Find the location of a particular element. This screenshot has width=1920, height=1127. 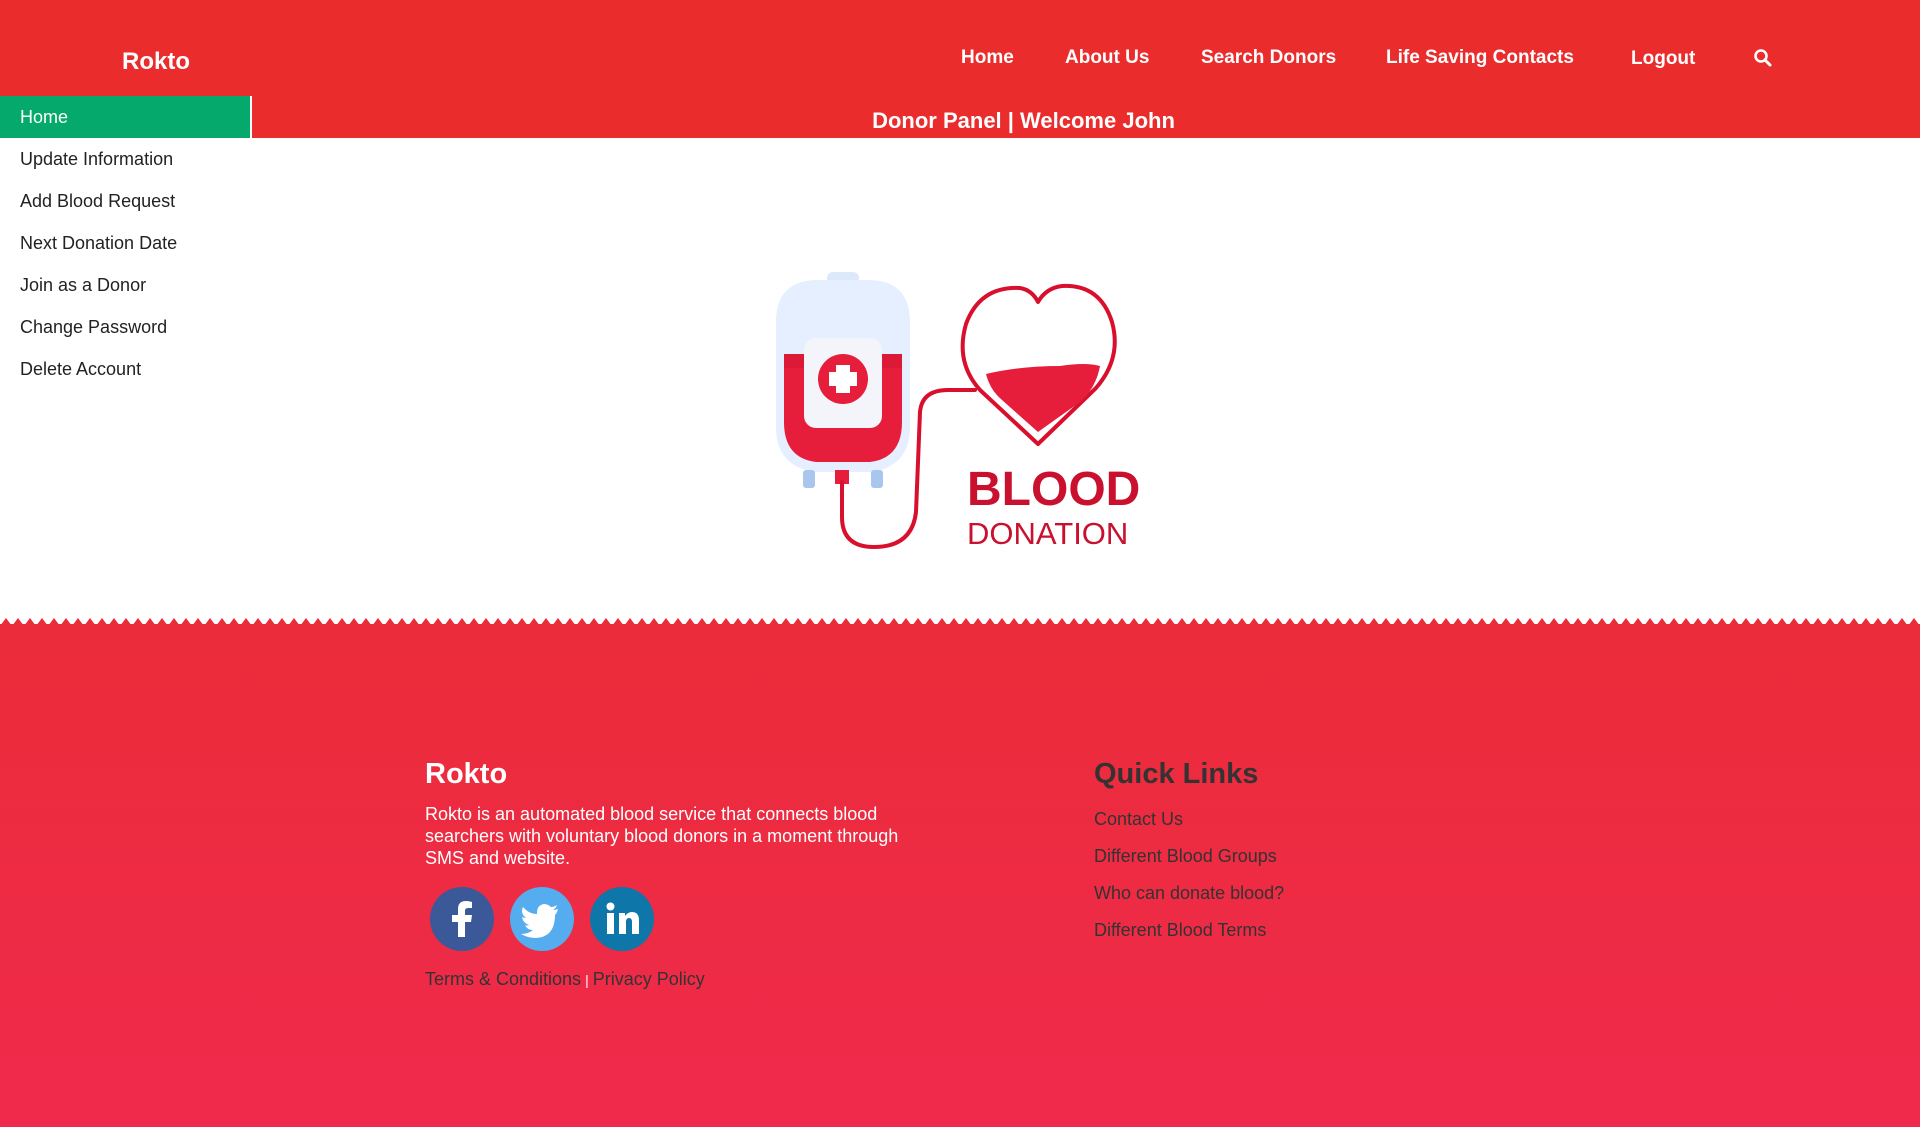

panel-title: Donor Panel | Welcome John is located at coordinates (1023, 120).